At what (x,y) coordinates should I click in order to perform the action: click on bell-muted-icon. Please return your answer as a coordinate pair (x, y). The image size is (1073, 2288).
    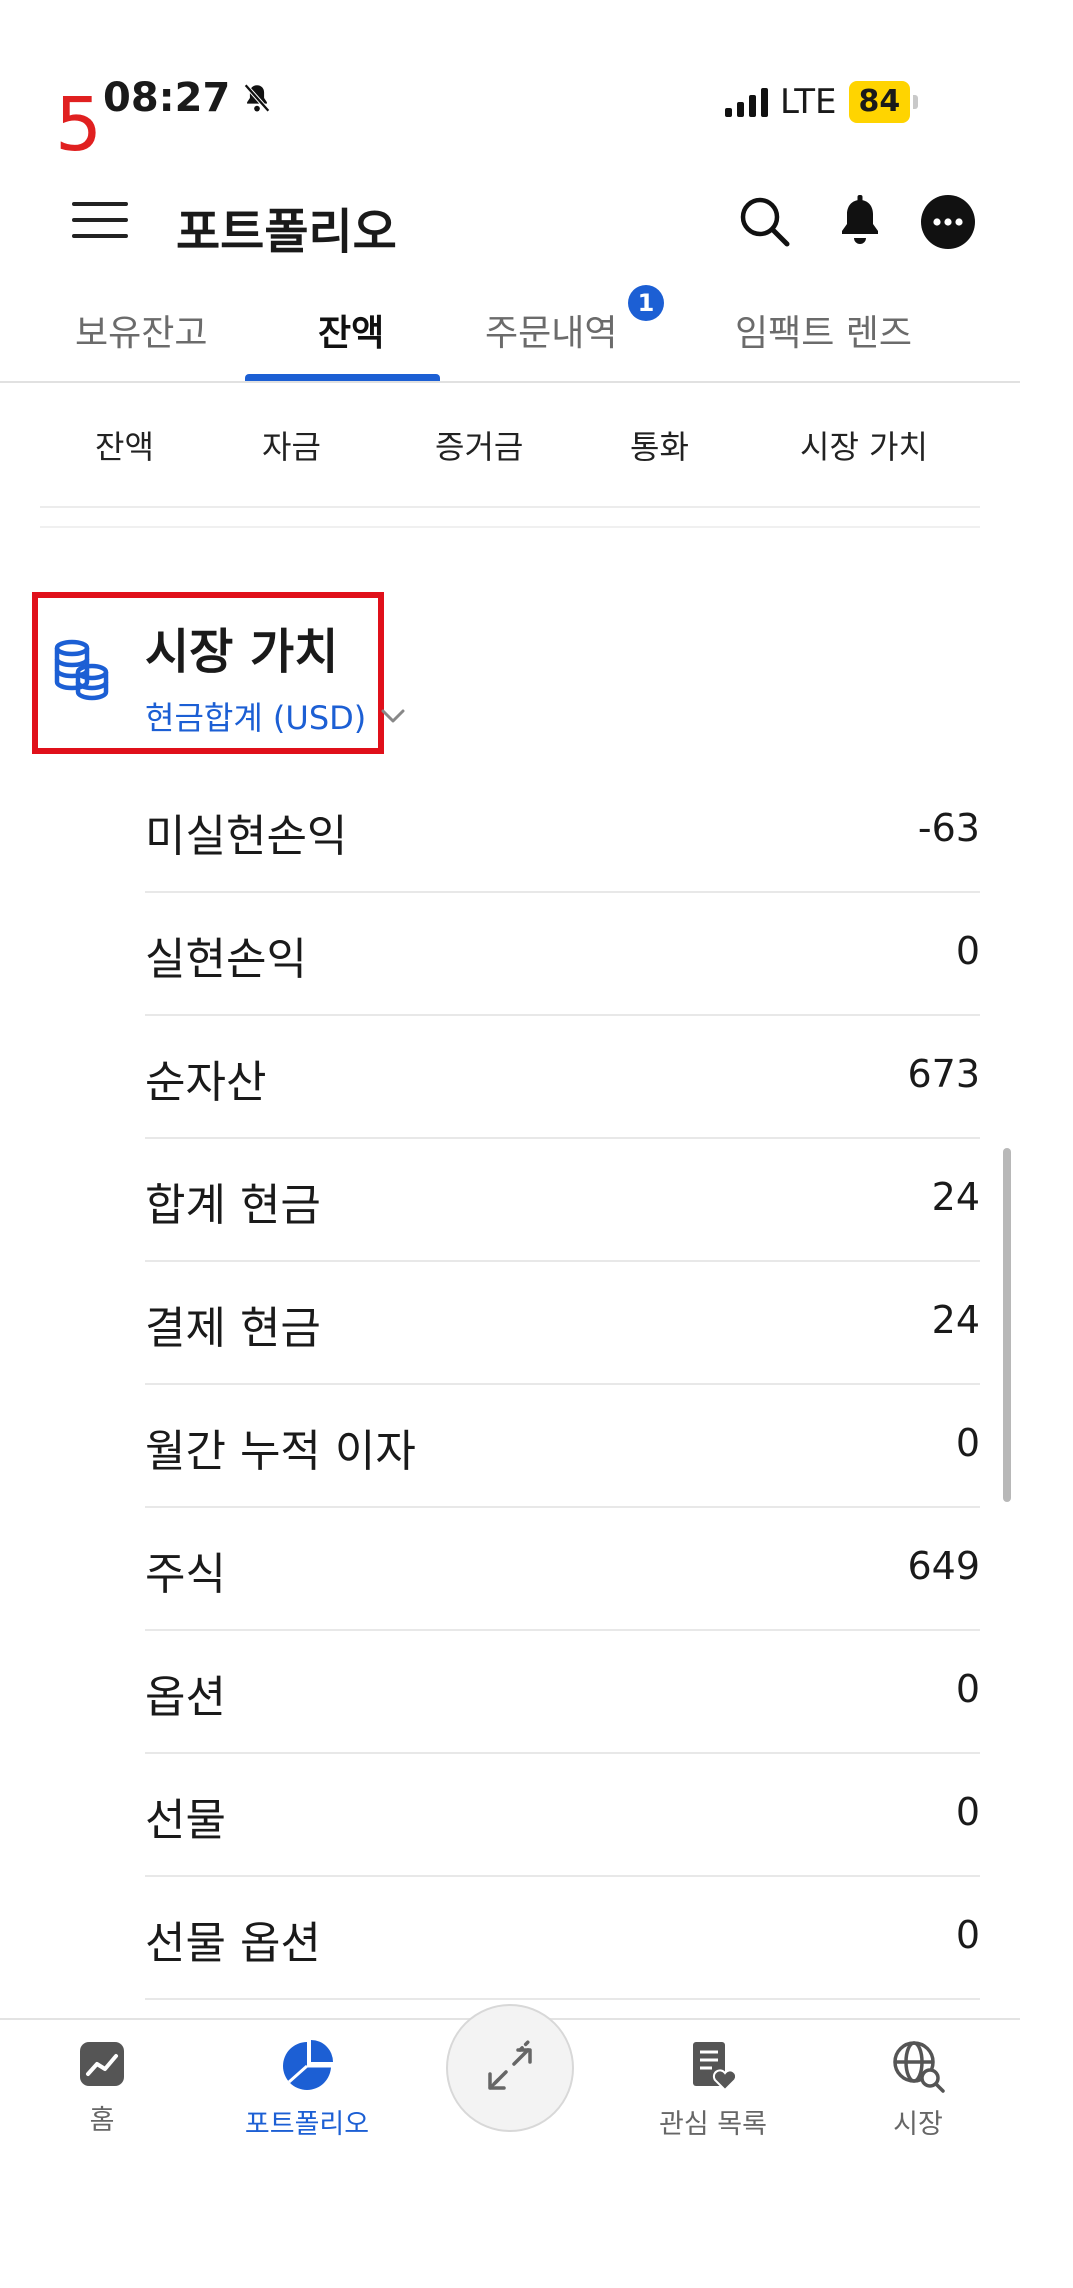
    Looking at the image, I should click on (257, 98).